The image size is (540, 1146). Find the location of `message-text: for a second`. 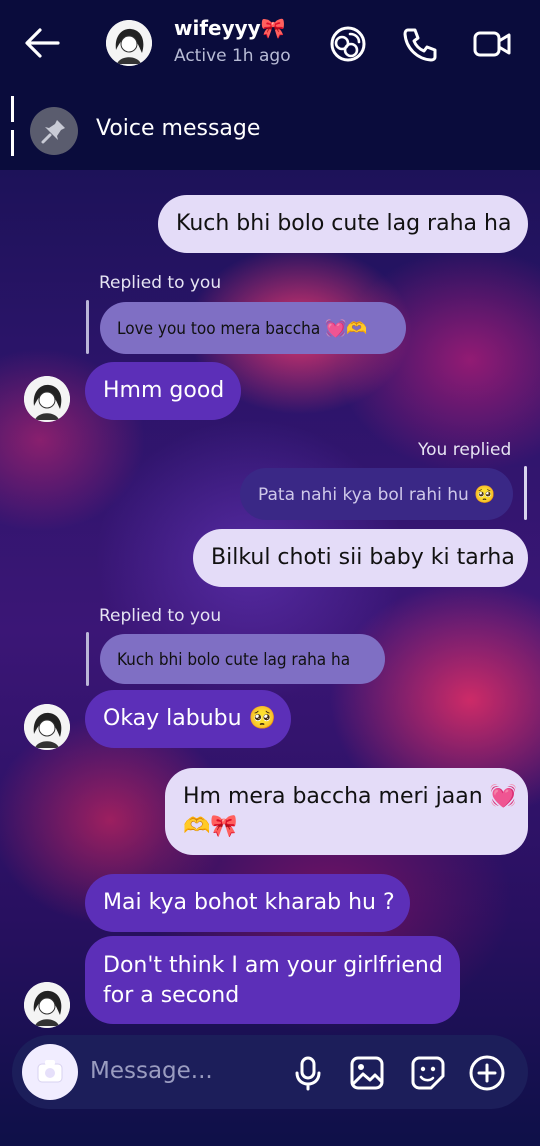

message-text: for a second is located at coordinates (171, 995).